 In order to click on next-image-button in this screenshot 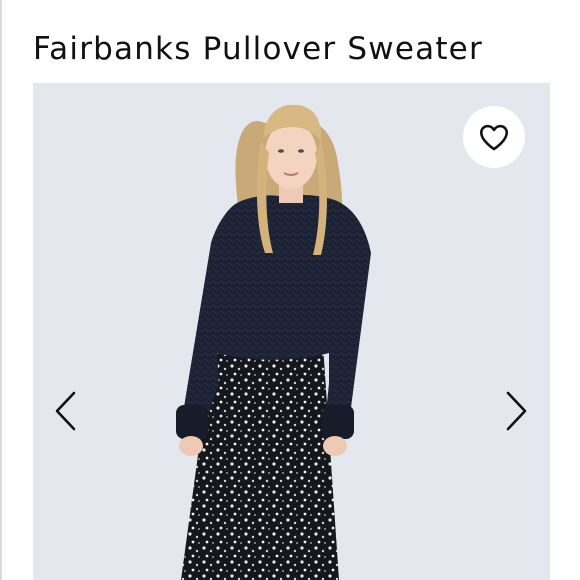, I will do `click(517, 411)`.